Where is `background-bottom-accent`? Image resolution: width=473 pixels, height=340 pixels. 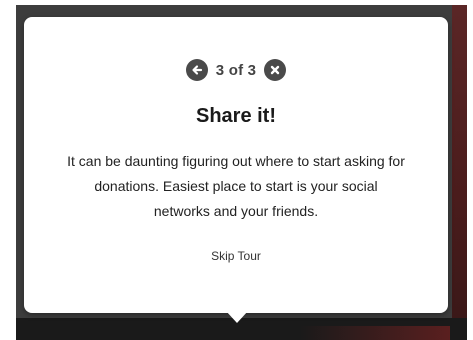 background-bottom-accent is located at coordinates (375, 333).